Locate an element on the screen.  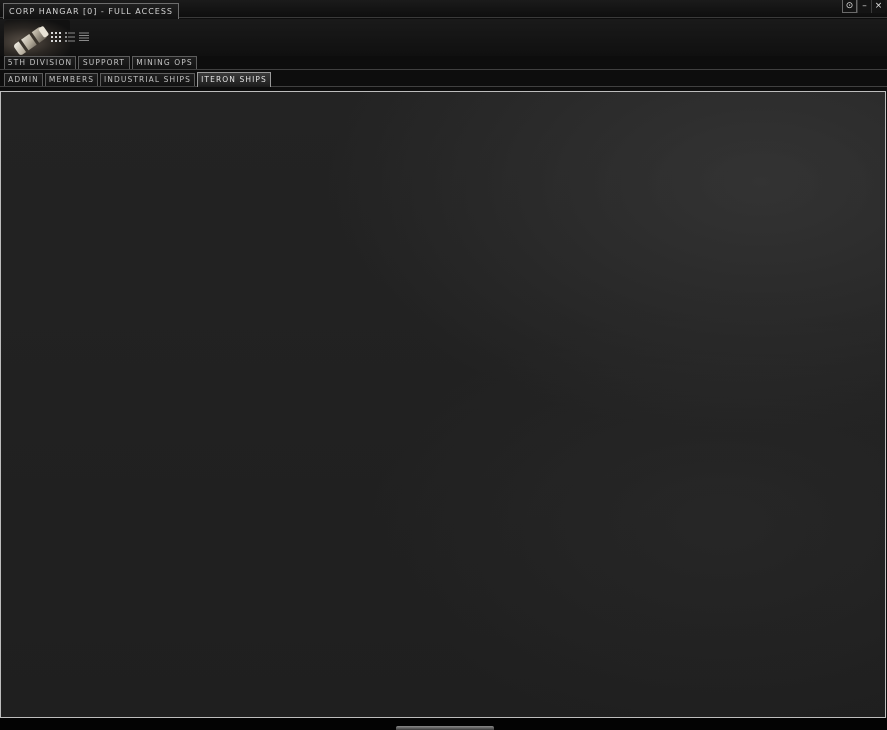
hangar-header is located at coordinates (443, 37).